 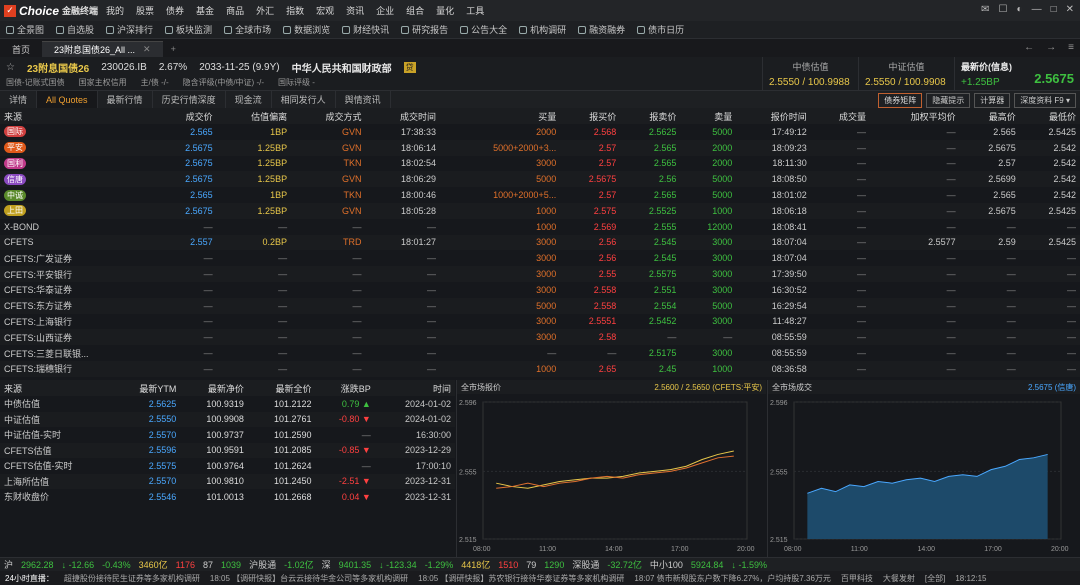 I want to click on news-item: [全部], so click(x=935, y=578).